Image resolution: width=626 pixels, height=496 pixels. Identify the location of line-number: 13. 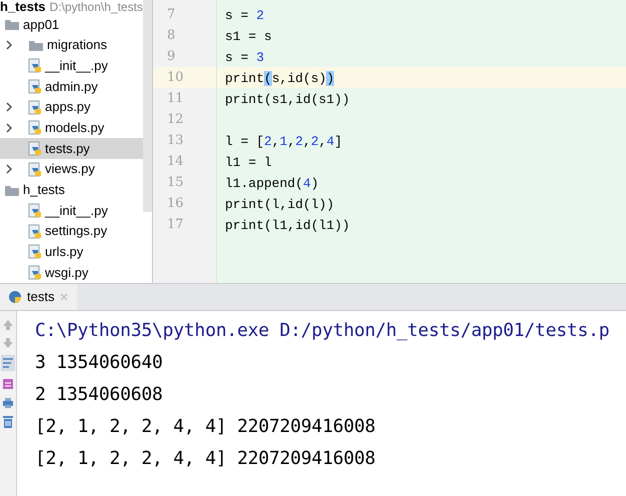
(175, 141).